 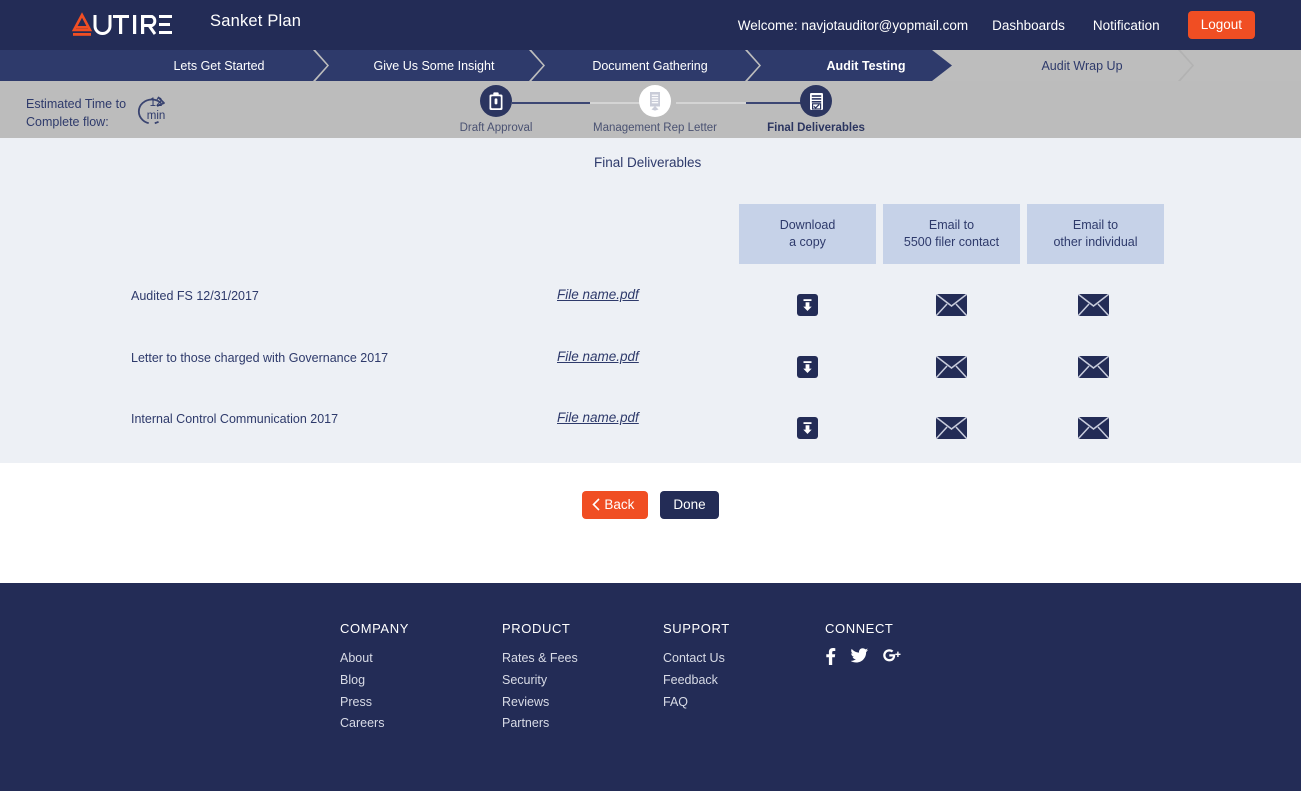 I want to click on footer-link-reviews: Reviews, so click(x=540, y=703).